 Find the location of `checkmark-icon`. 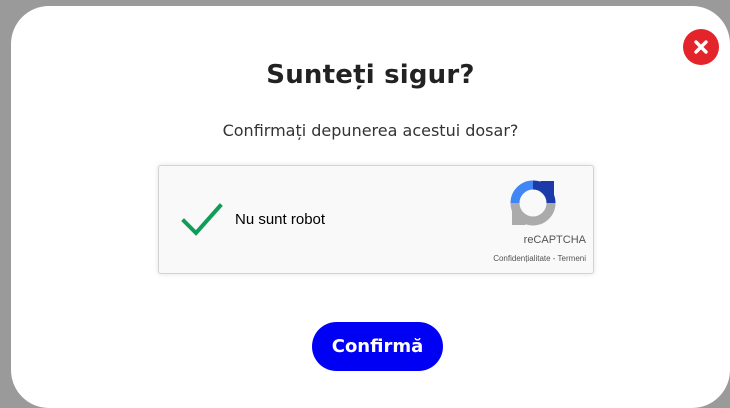

checkmark-icon is located at coordinates (202, 219).